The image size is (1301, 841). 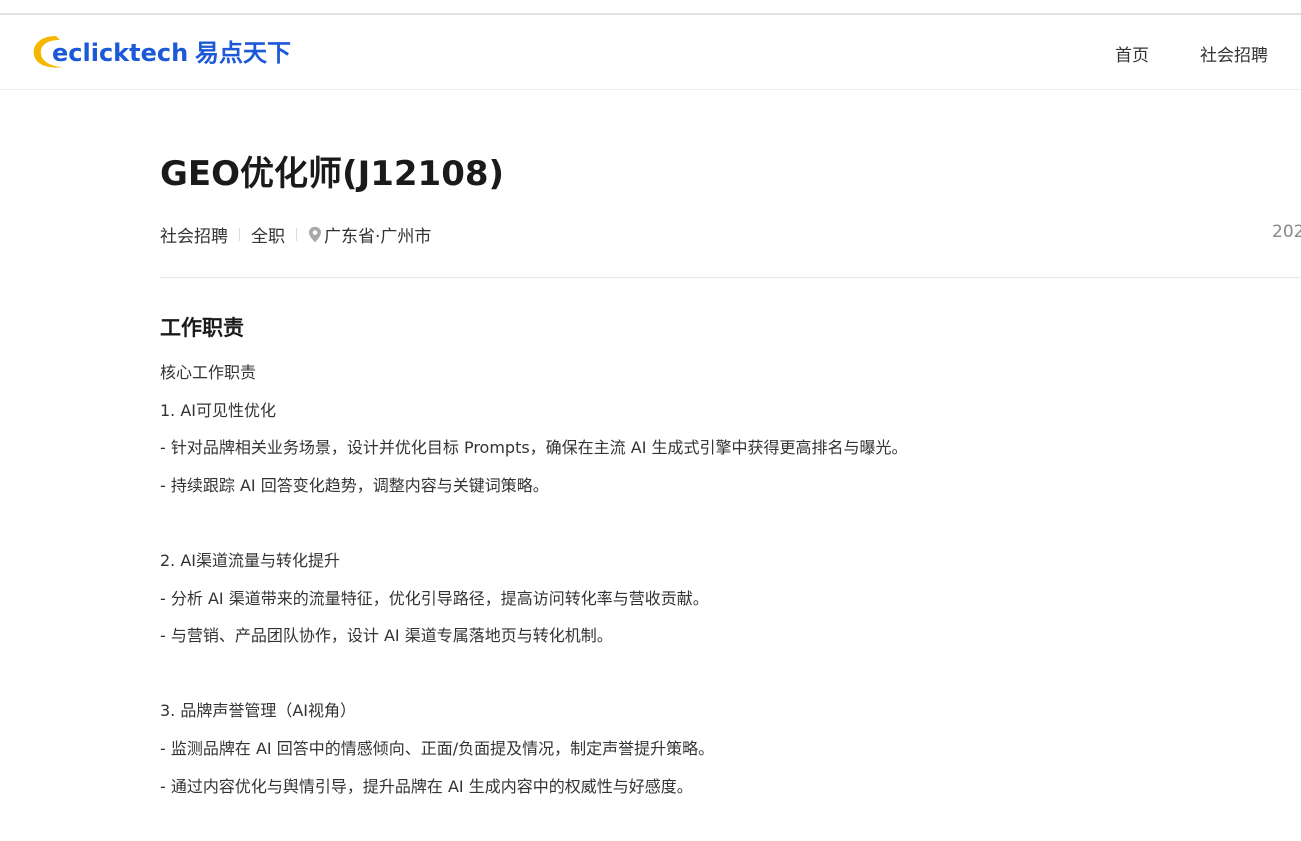 What do you see at coordinates (1132, 53) in the screenshot?
I see `nav-home-link: 首页` at bounding box center [1132, 53].